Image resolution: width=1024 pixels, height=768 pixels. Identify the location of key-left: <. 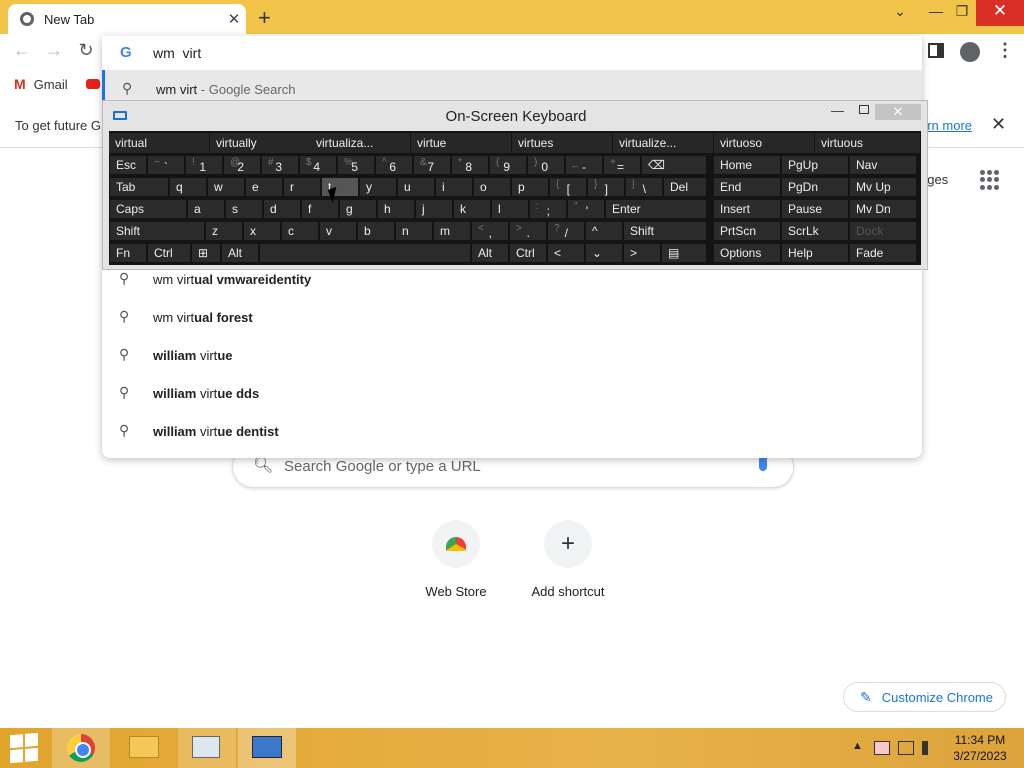
(566, 253).